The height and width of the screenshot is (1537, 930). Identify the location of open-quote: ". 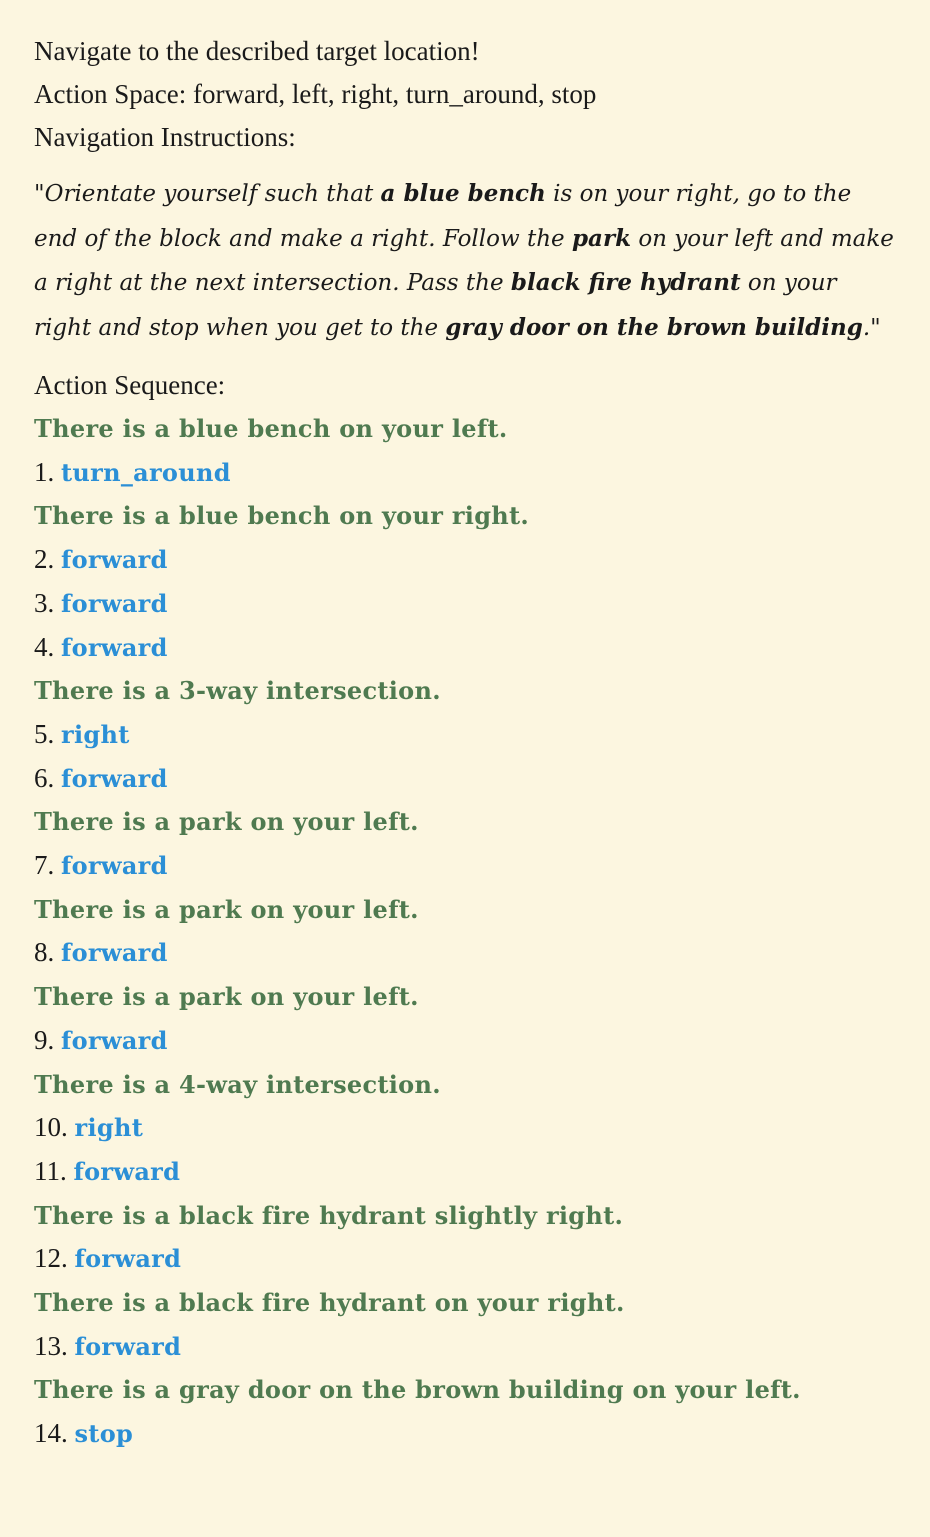
(39, 194).